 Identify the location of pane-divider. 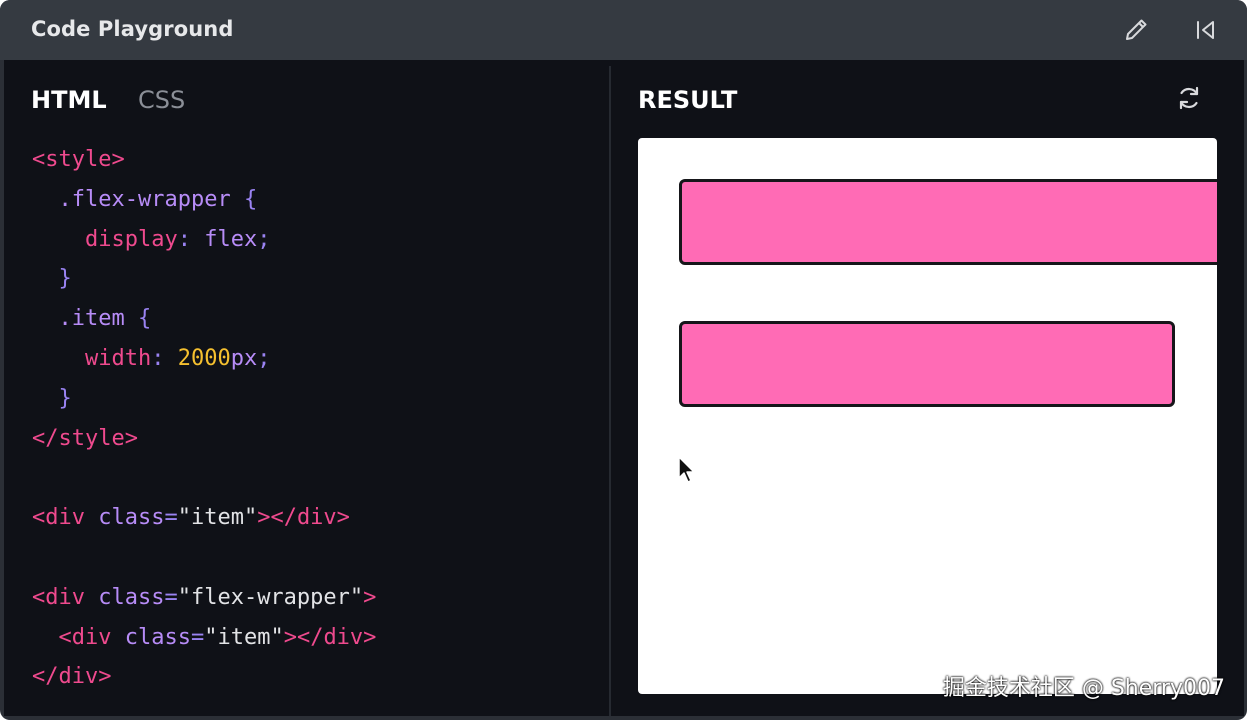
(610, 391).